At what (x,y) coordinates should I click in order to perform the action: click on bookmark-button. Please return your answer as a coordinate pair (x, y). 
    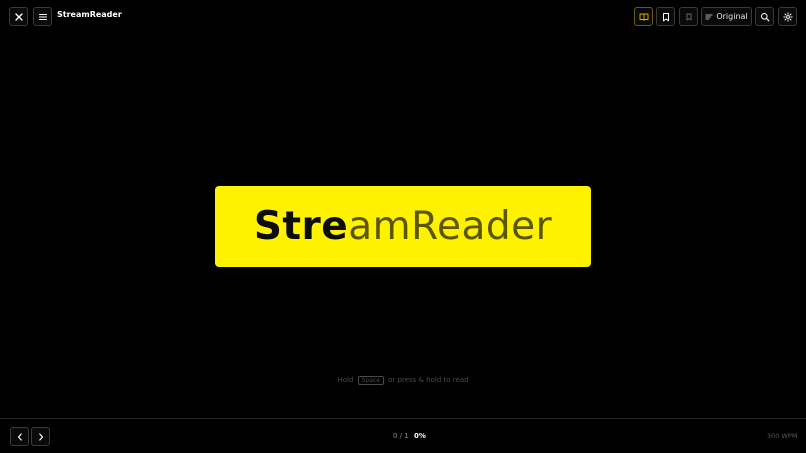
    Looking at the image, I should click on (665, 16).